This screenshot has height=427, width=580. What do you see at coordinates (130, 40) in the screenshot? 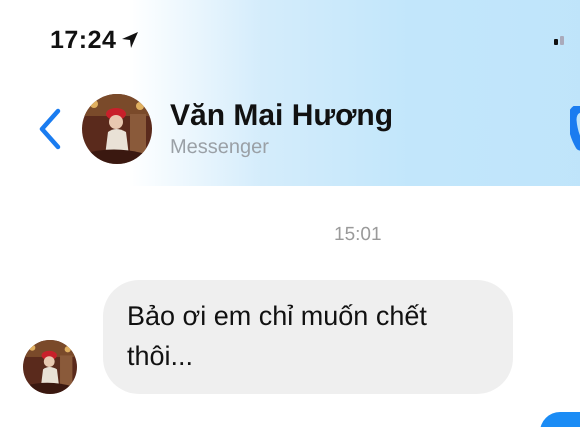
I see `location-arrow-icon` at bounding box center [130, 40].